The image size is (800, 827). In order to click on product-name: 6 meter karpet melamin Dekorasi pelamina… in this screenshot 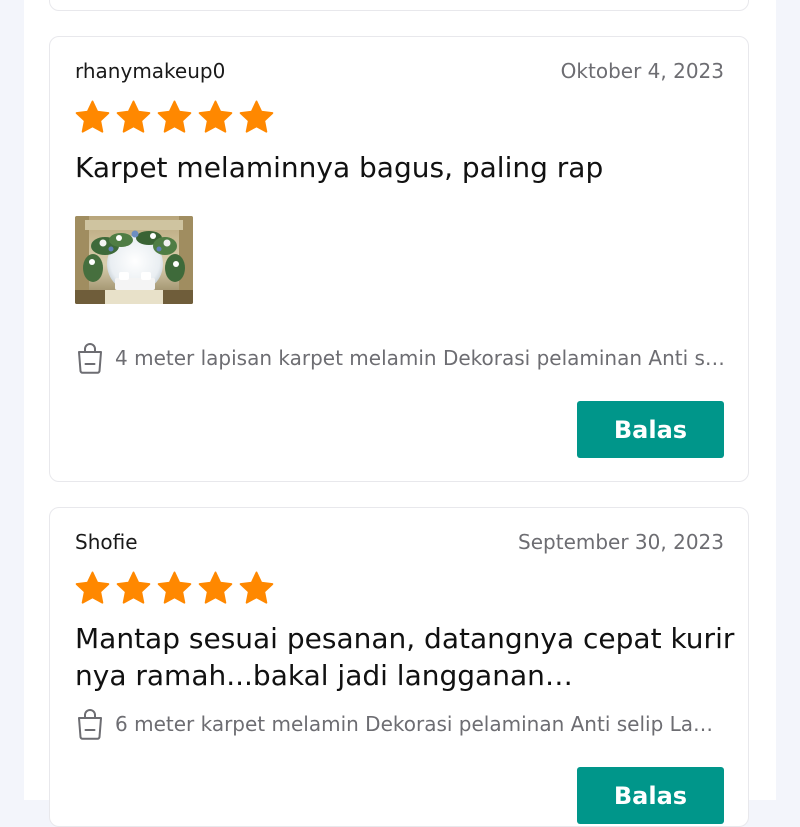, I will do `click(420, 724)`.